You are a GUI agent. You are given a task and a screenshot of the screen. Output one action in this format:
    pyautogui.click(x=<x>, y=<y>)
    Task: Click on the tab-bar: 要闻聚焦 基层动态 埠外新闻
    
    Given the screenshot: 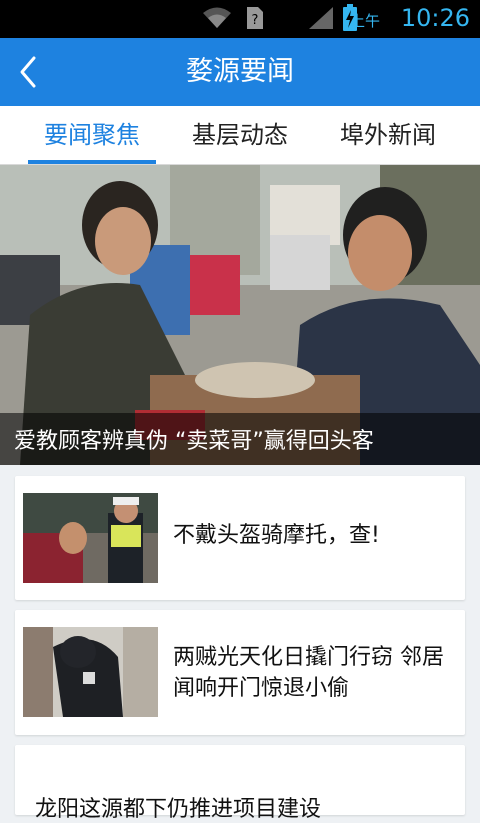 What is the action you would take?
    pyautogui.click(x=240, y=135)
    